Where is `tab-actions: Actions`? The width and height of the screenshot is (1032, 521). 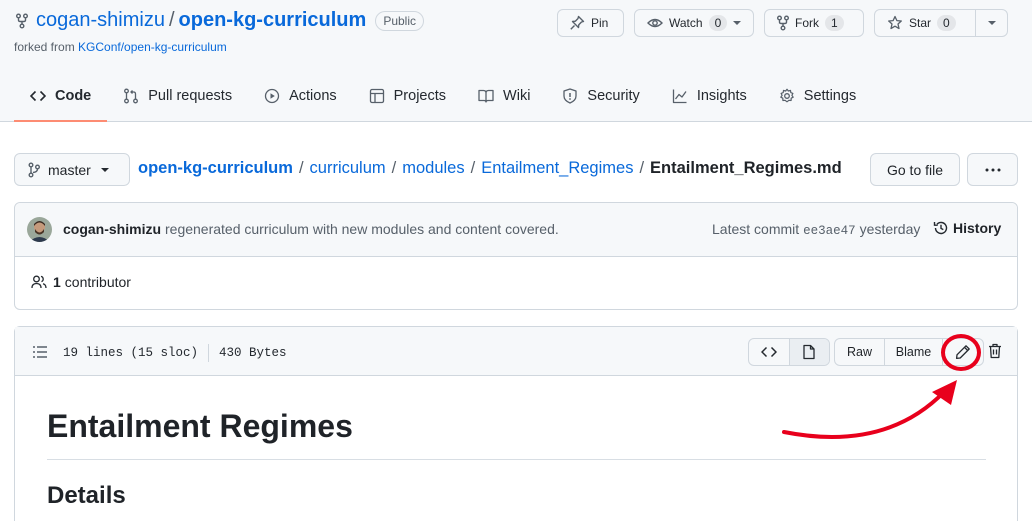
tab-actions: Actions is located at coordinates (300, 96).